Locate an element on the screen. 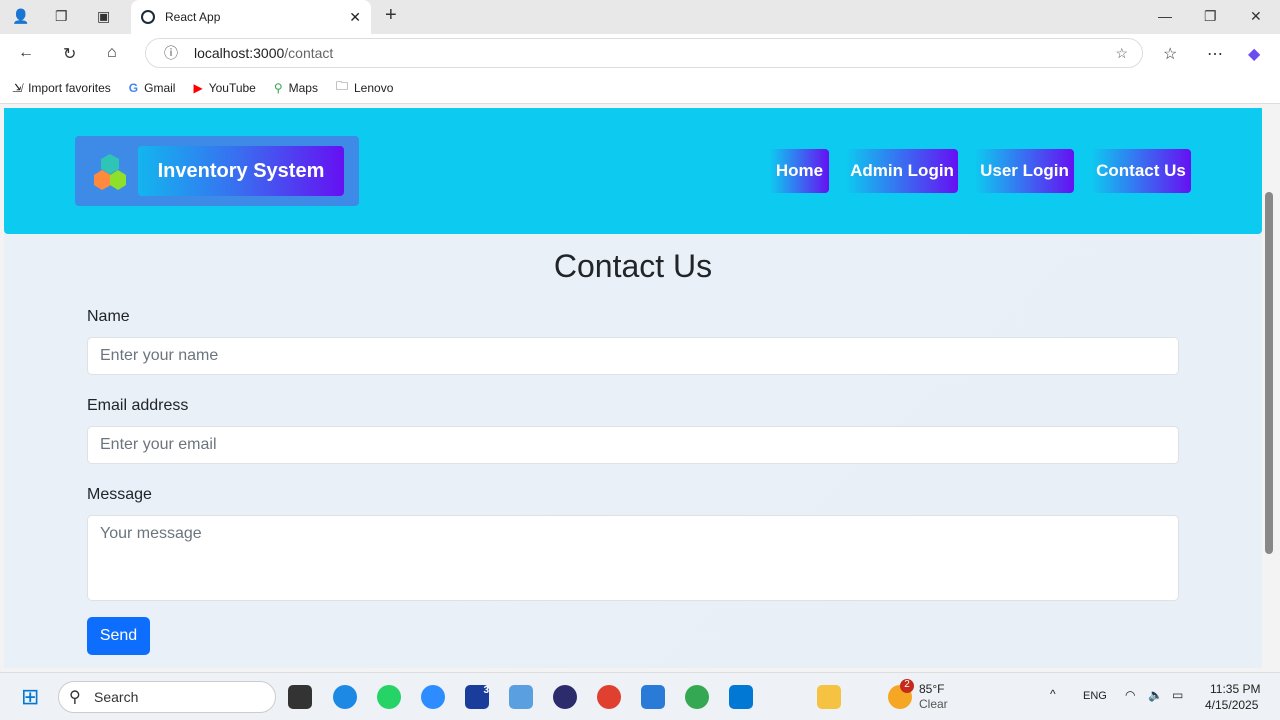  workspaces-icon: ❐ is located at coordinates (61, 16).